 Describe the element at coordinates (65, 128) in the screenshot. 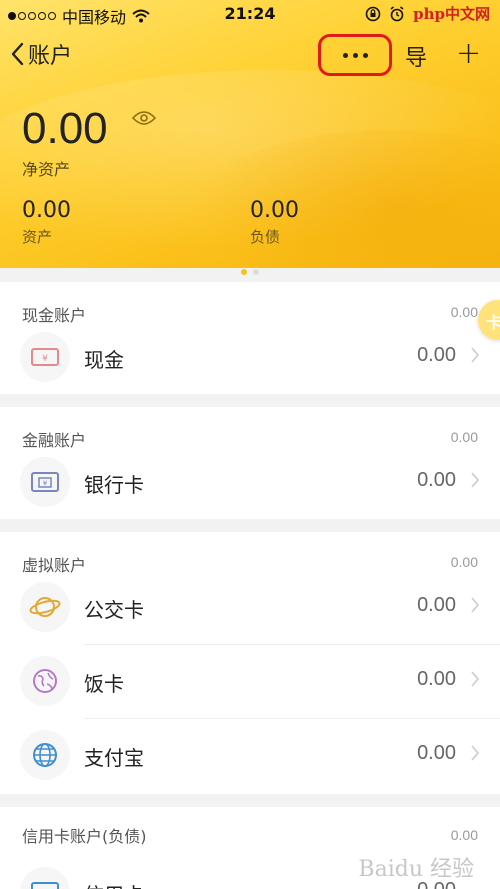

I see `net-assets-value: 0.00` at that location.